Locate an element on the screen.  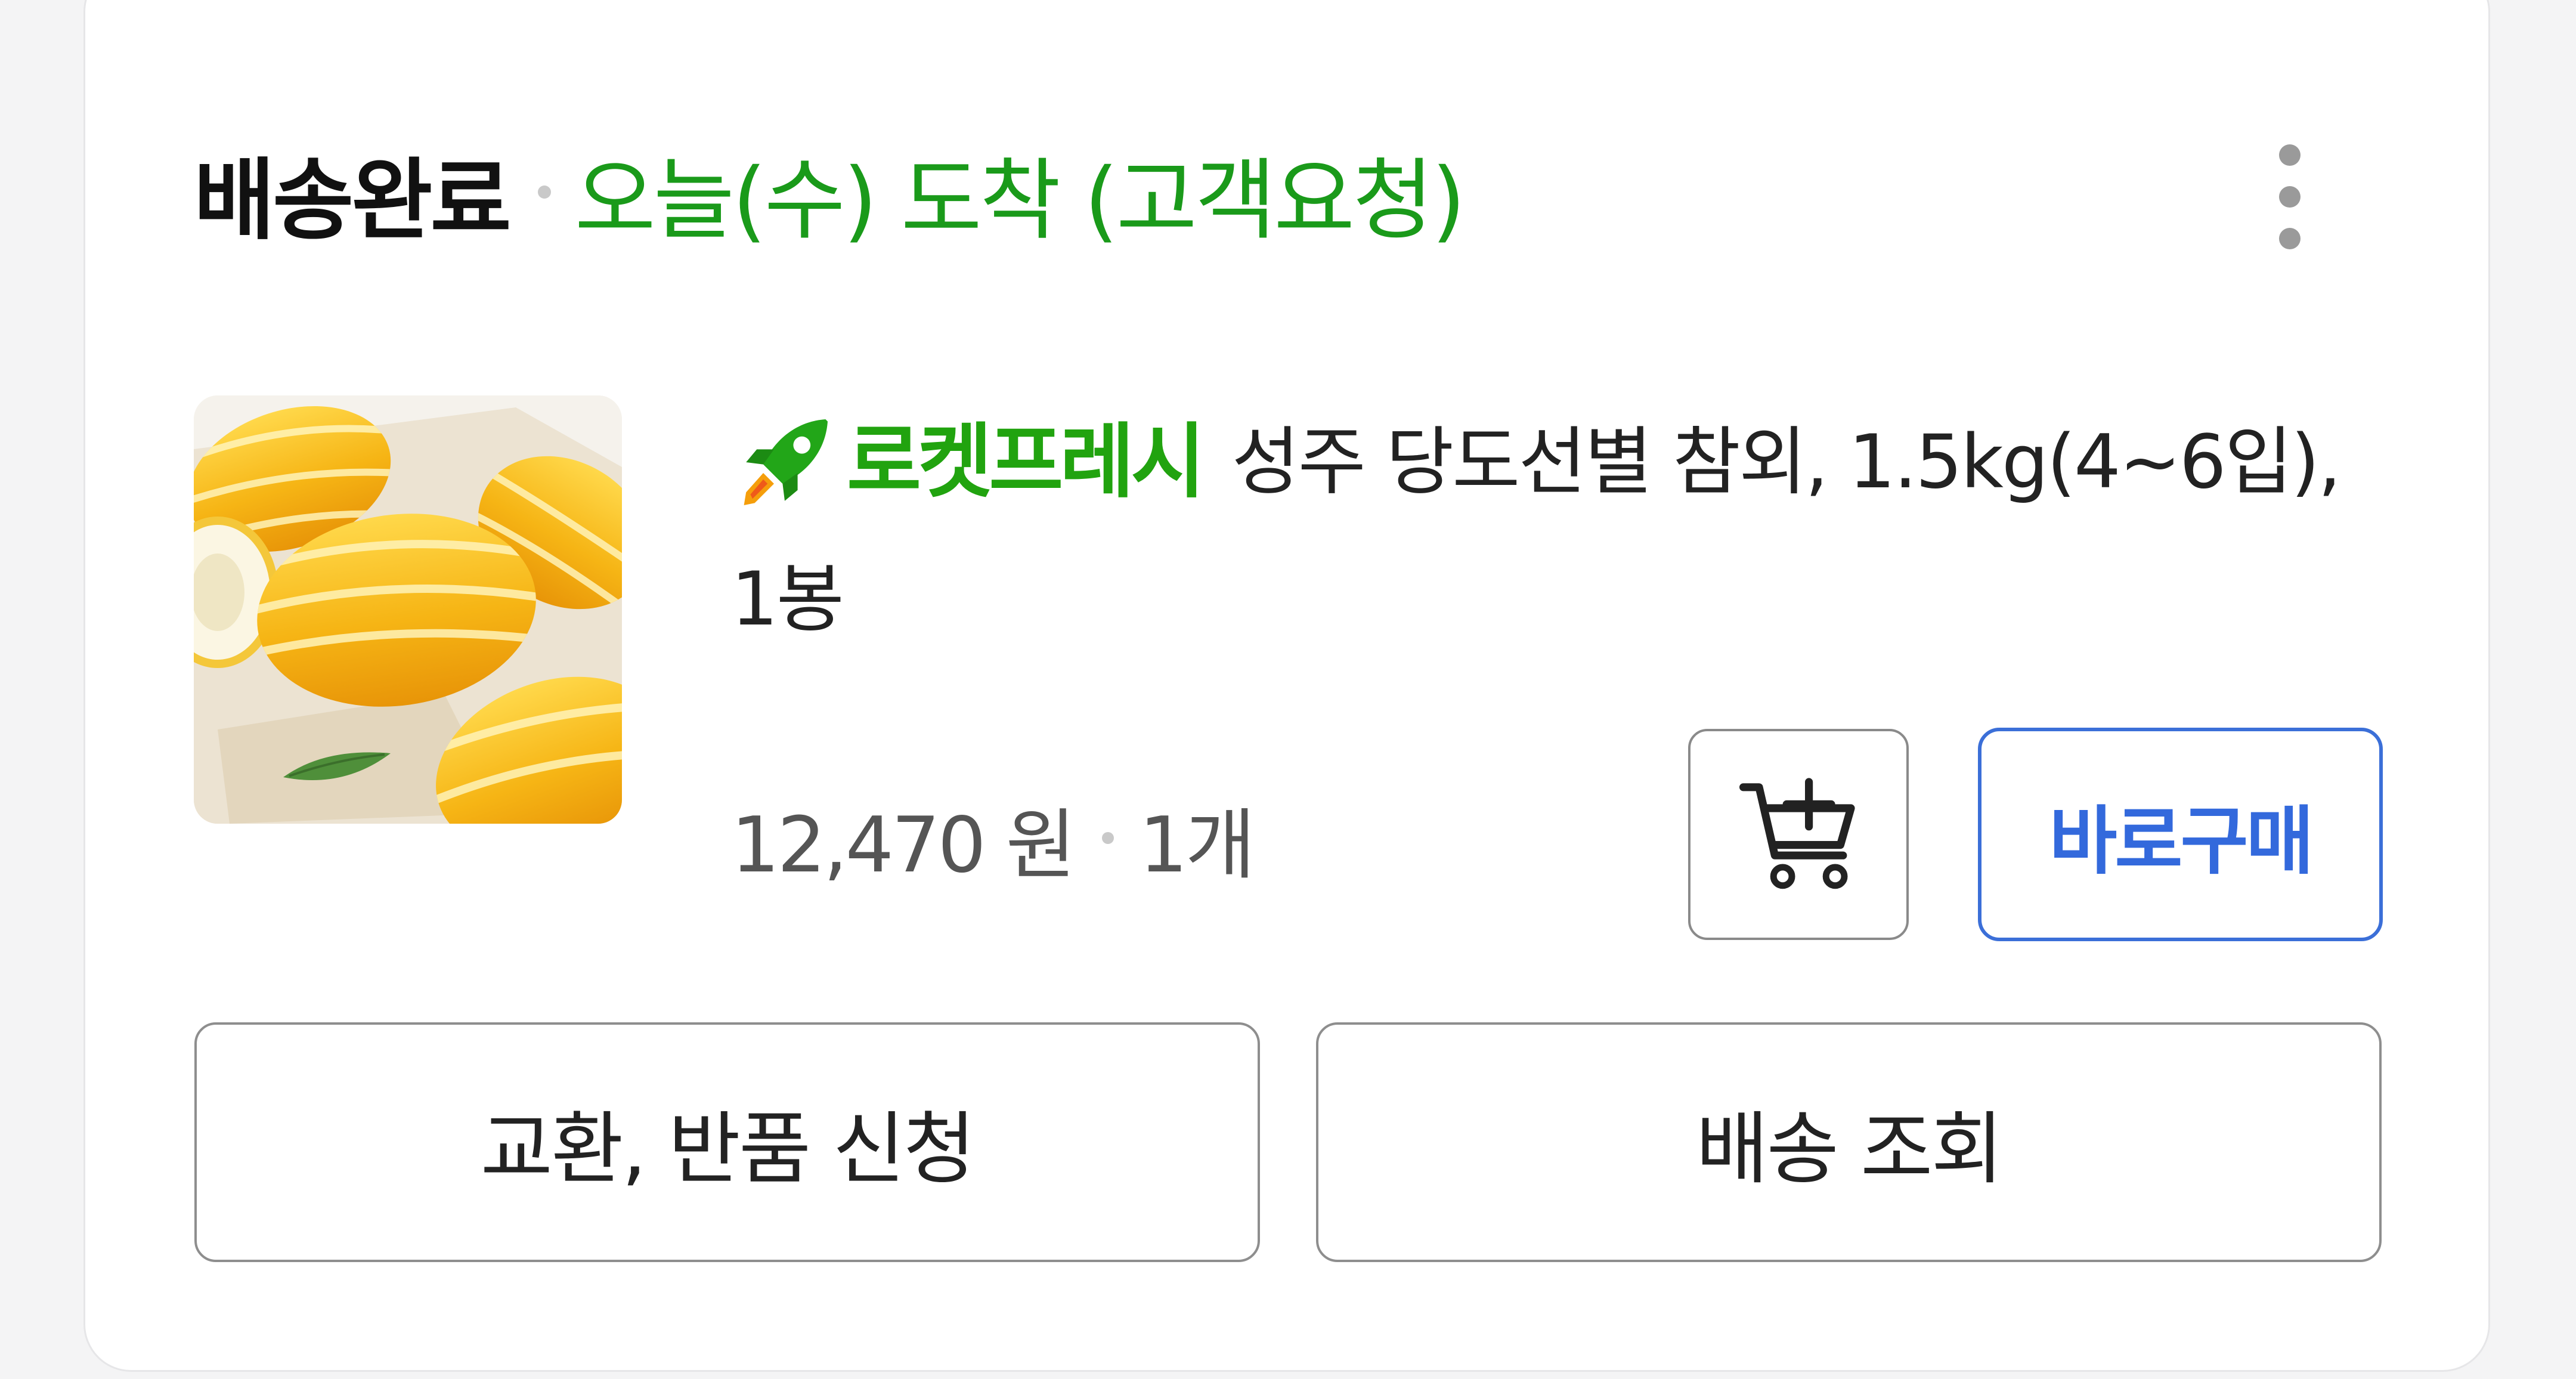
track-delivery-button: 배송 조회 is located at coordinates (1849, 1142).